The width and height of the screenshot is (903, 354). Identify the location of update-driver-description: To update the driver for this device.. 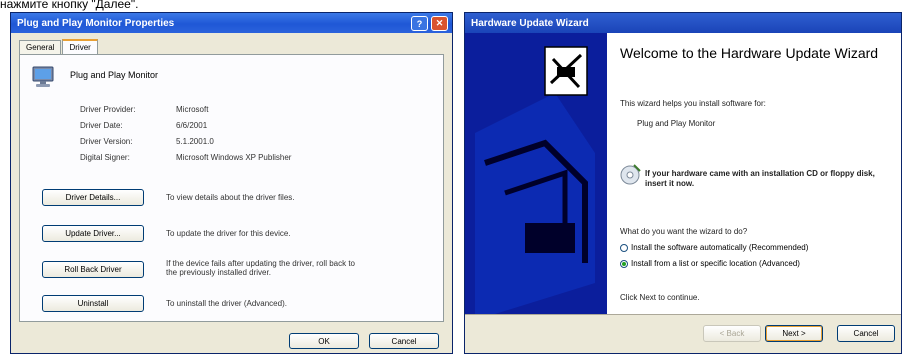
(228, 233).